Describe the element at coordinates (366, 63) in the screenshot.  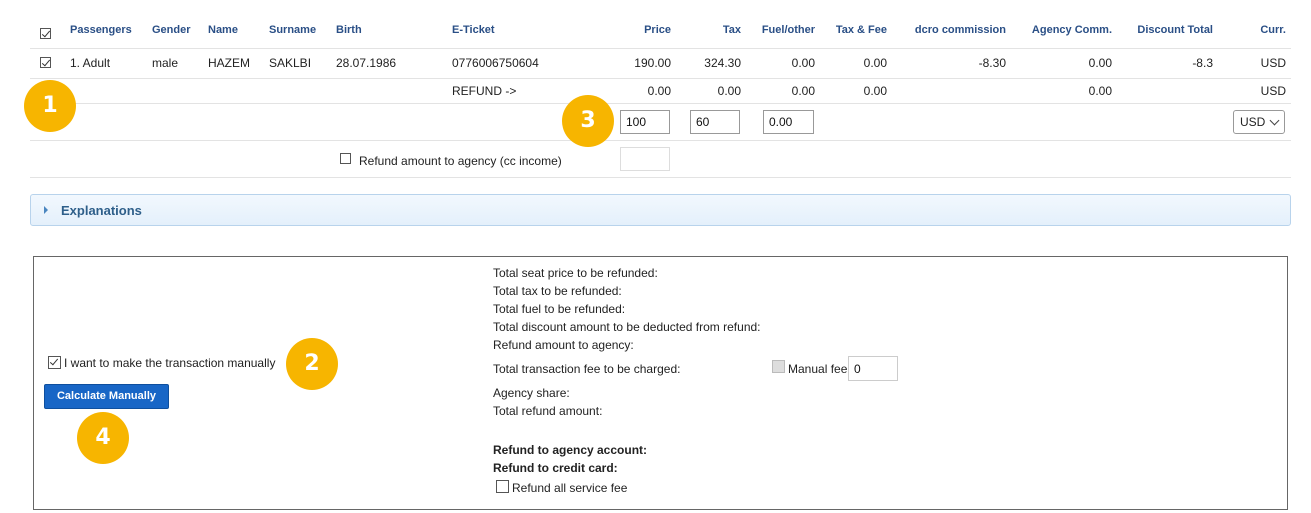
I see `cell-birth: 28.07.1986` at that location.